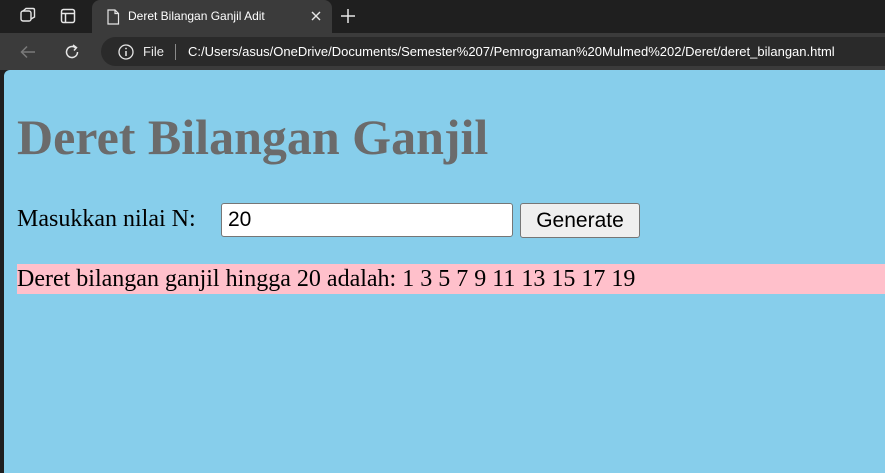 The width and height of the screenshot is (885, 473). Describe the element at coordinates (580, 220) in the screenshot. I see `generate-button: Generate` at that location.